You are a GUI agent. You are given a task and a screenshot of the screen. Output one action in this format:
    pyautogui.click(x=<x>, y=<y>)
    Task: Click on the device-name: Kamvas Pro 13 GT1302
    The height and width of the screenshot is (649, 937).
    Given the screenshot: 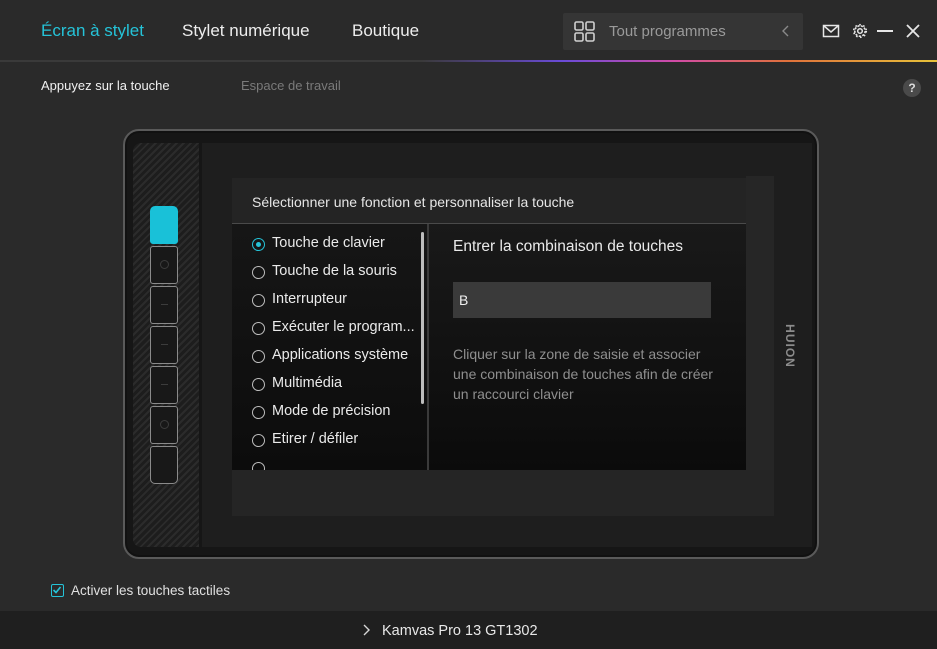 What is the action you would take?
    pyautogui.click(x=460, y=631)
    